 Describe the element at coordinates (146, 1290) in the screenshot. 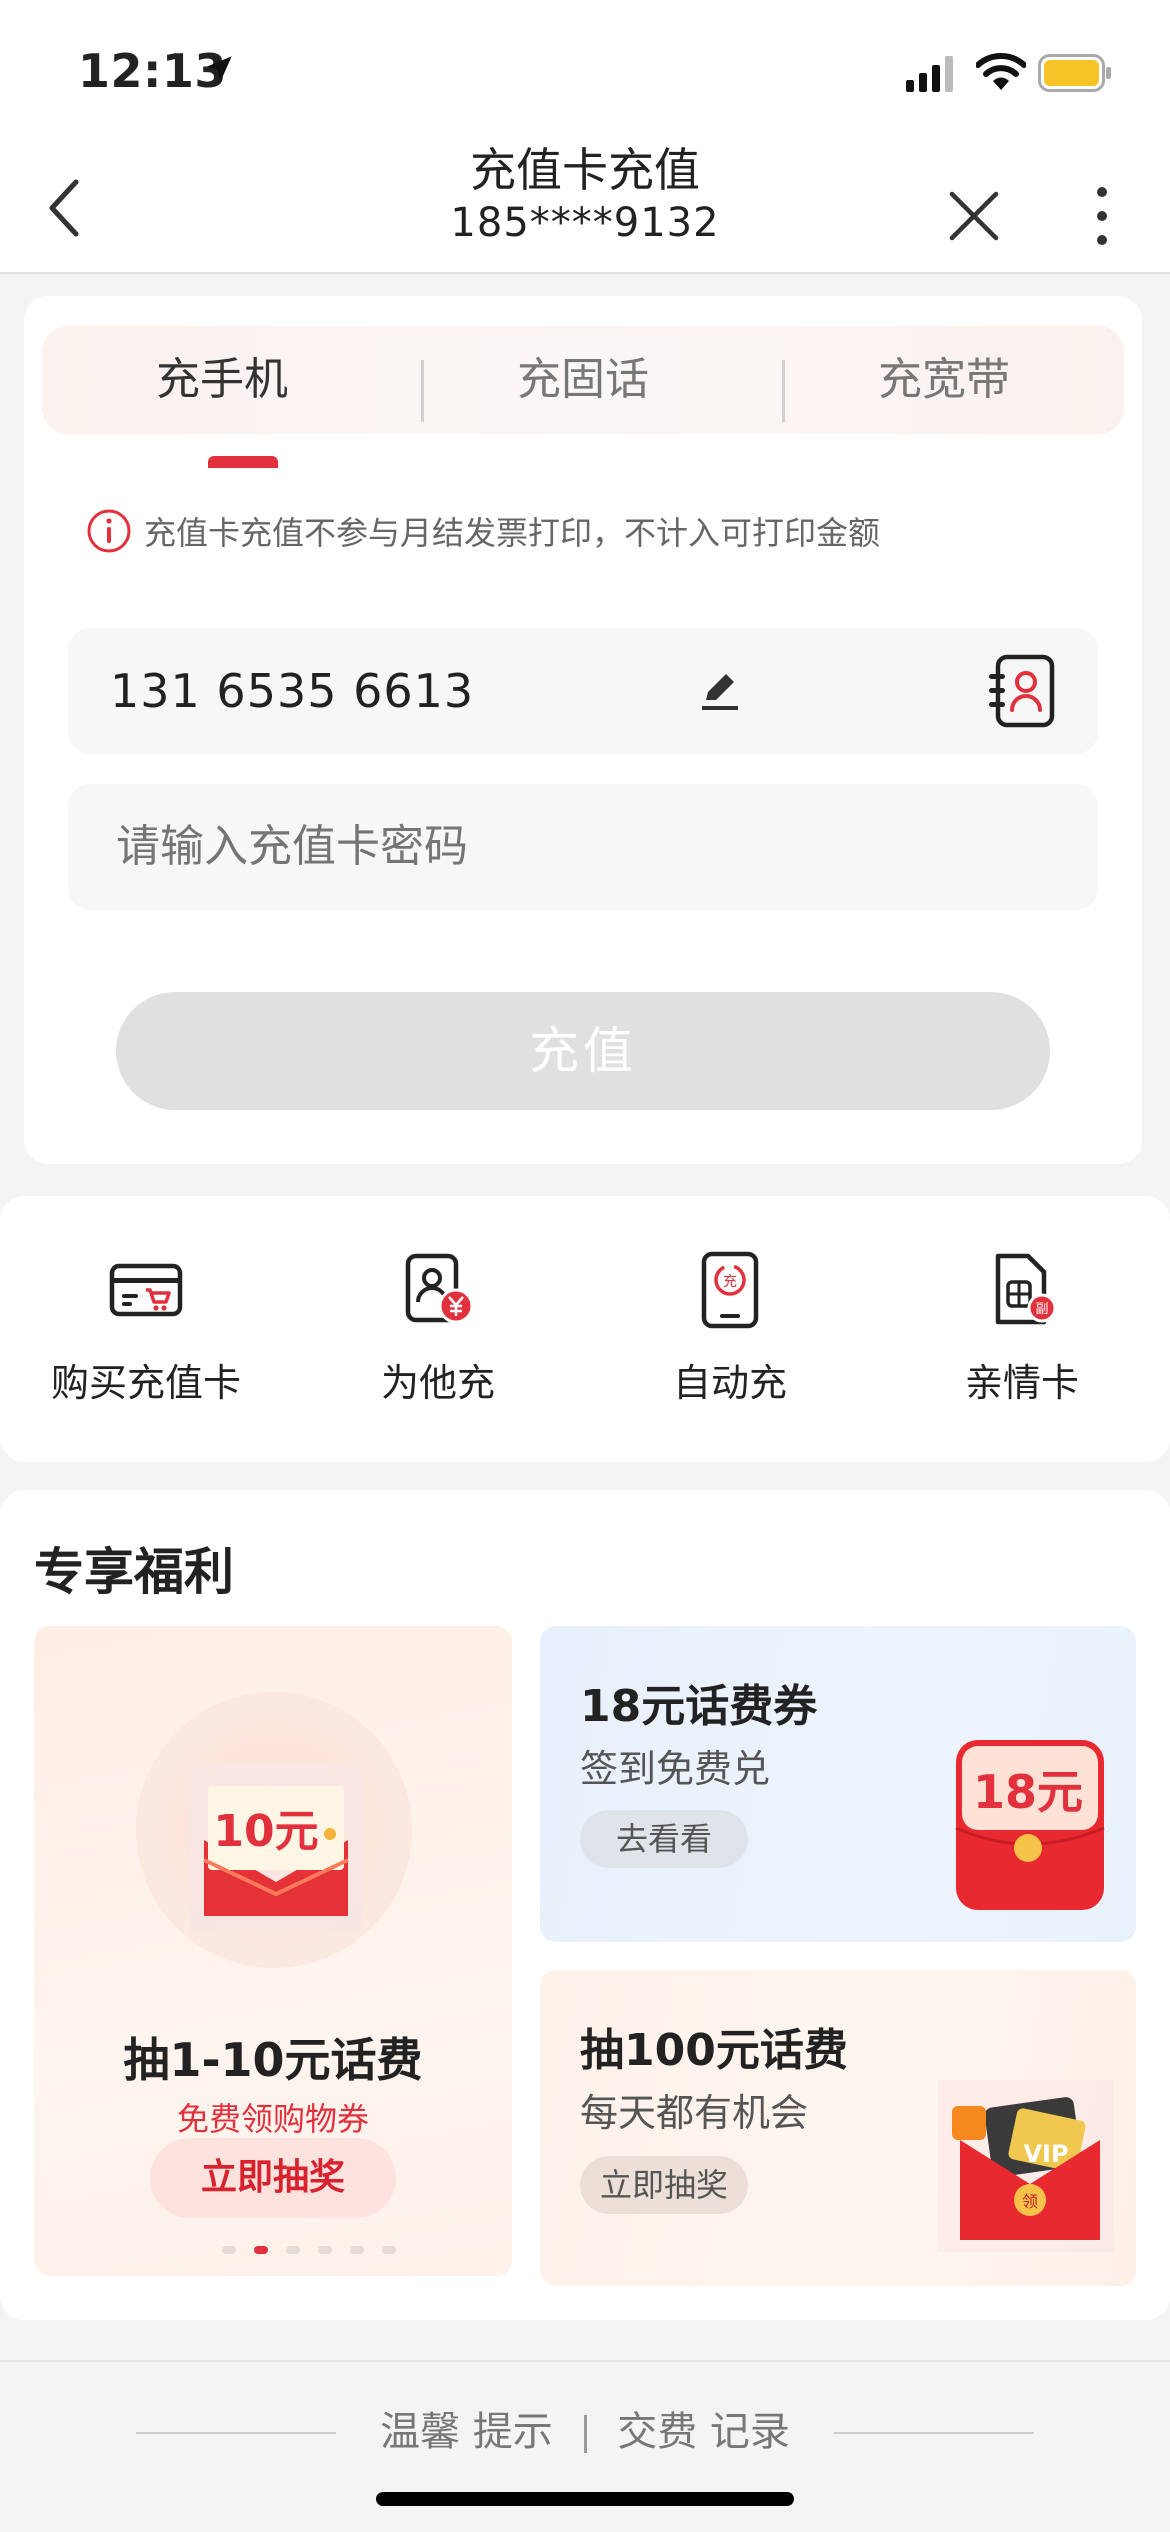

I see `card-cart-icon` at that location.